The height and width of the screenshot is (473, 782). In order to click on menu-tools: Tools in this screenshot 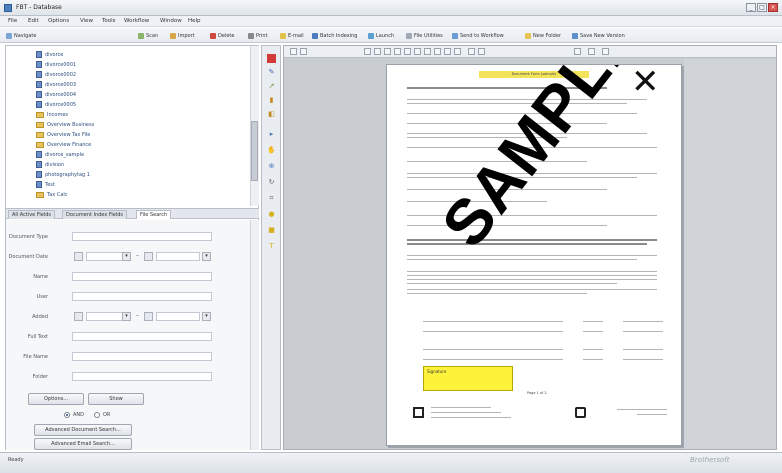, I will do `click(109, 21)`.